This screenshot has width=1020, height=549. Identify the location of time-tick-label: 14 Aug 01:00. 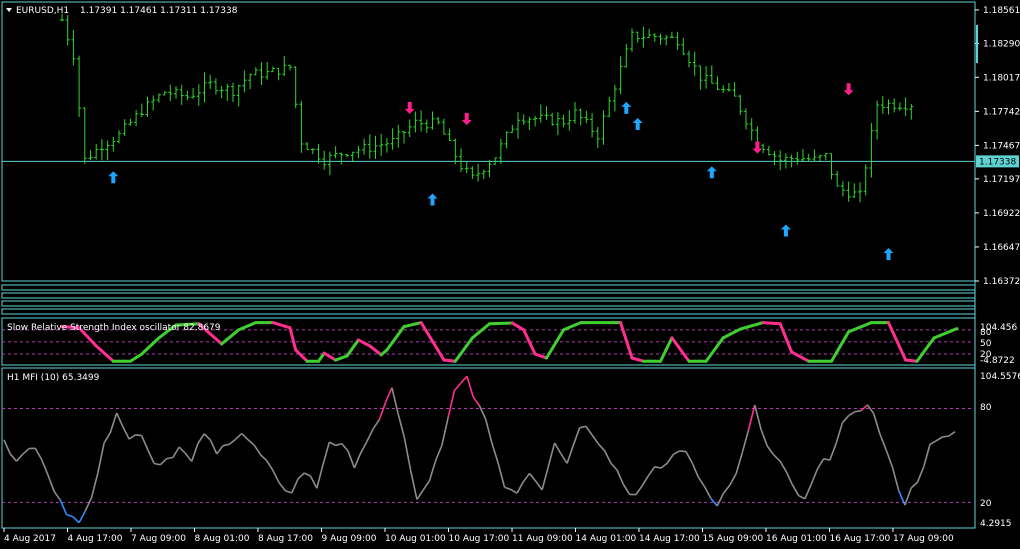
(606, 539).